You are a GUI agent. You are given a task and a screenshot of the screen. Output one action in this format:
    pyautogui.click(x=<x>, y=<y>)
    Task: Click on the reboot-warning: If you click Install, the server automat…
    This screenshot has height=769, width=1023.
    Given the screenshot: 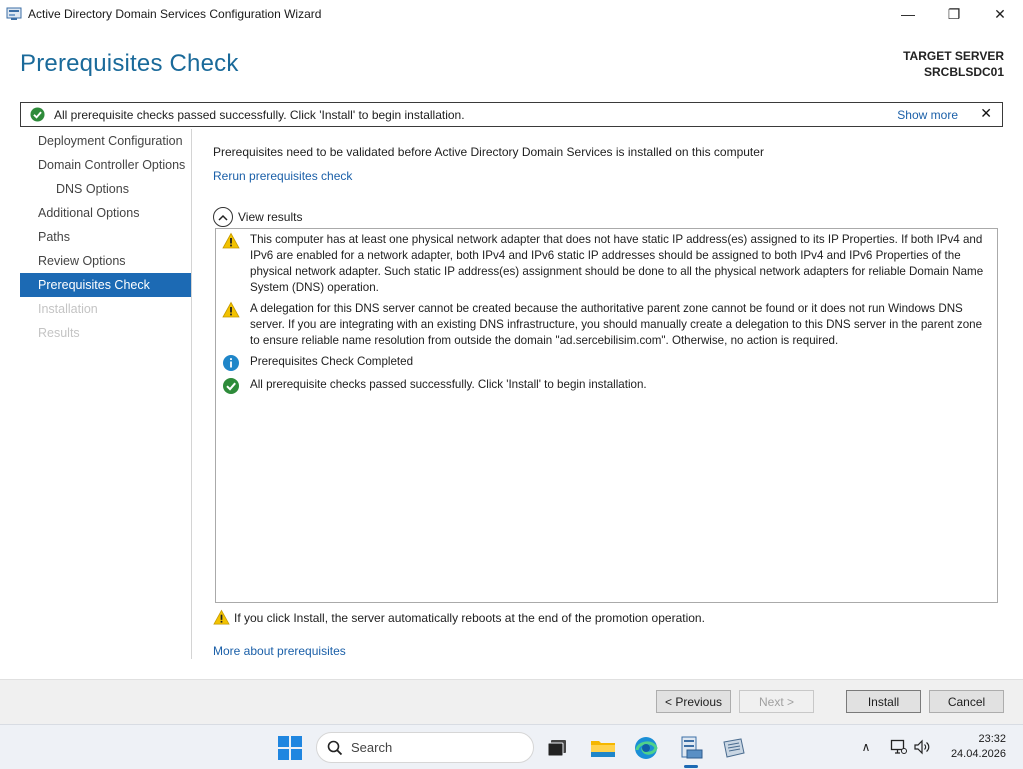 What is the action you would take?
    pyautogui.click(x=459, y=617)
    